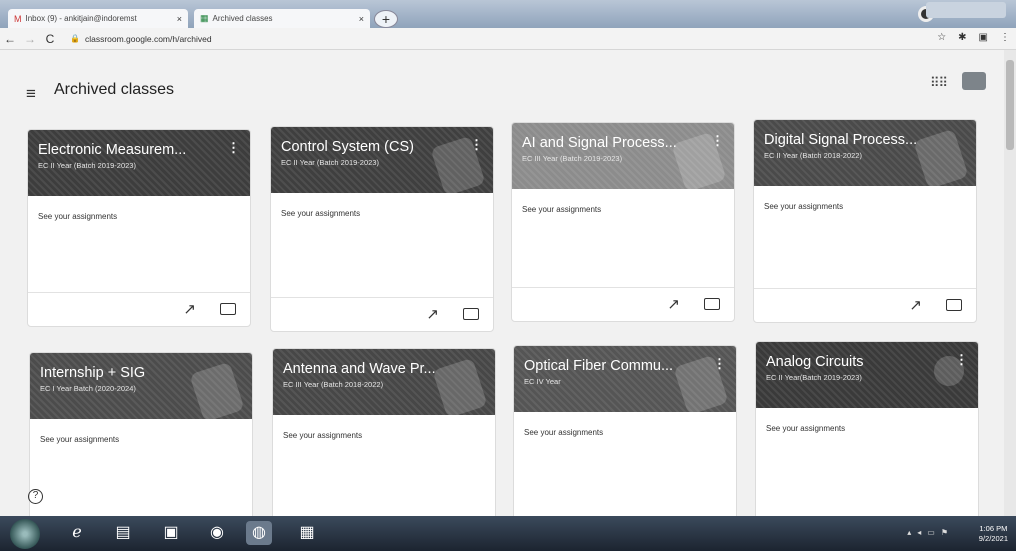  Describe the element at coordinates (1005, 37) in the screenshot. I see `menu-dots-icon: ⋮` at that location.